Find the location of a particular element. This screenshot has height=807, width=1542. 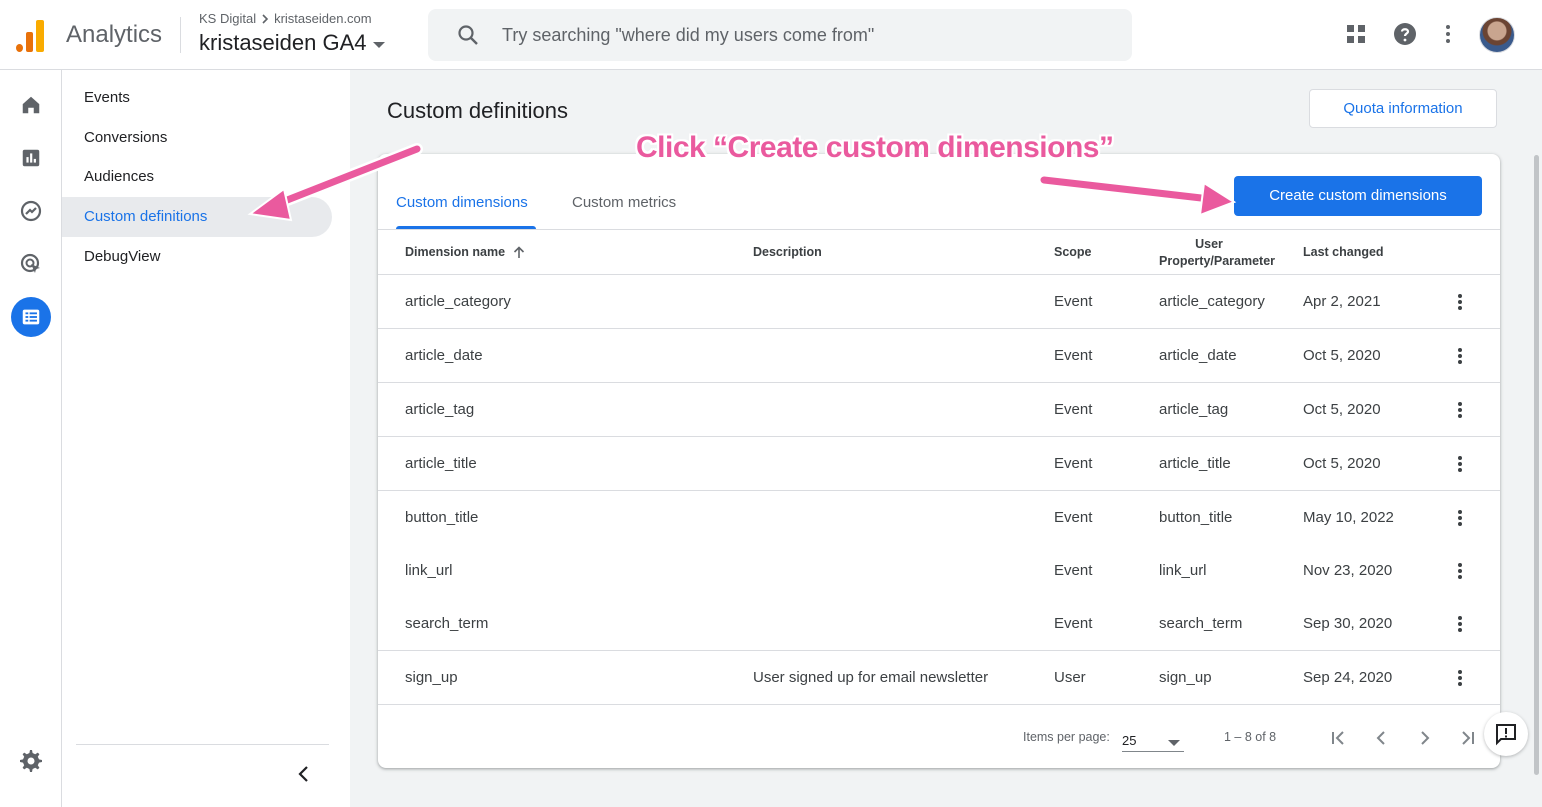

tab-custom-dimensions: Custom dimensions is located at coordinates (462, 202).